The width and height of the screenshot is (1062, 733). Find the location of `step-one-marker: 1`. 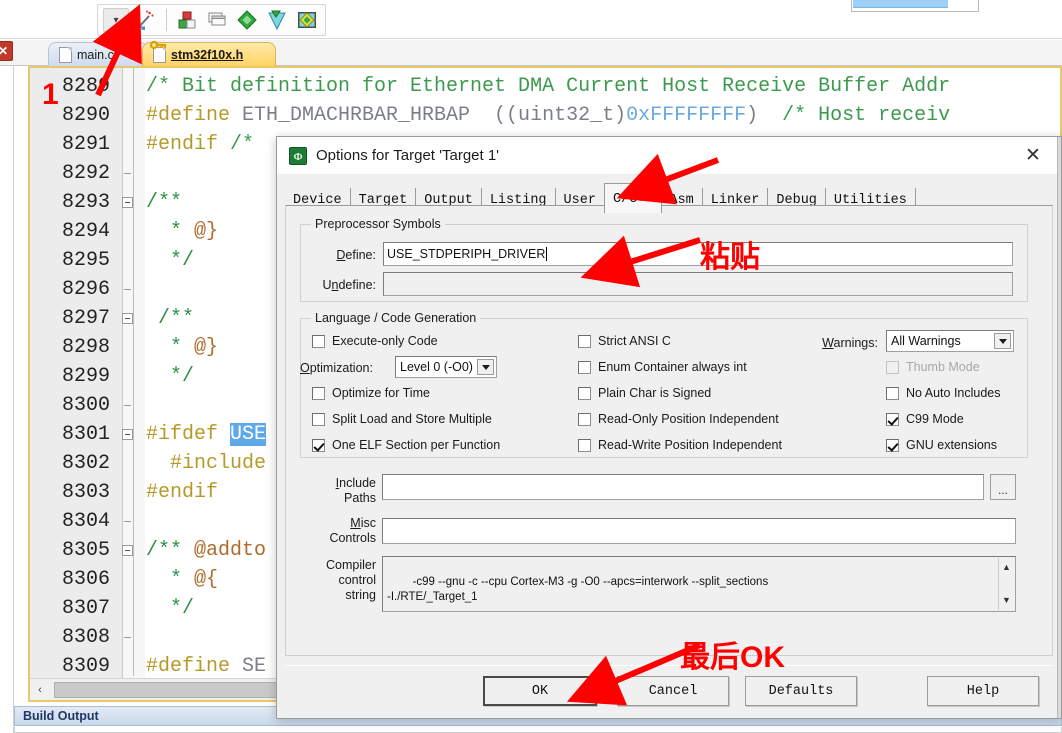

step-one-marker: 1 is located at coordinates (50, 94).